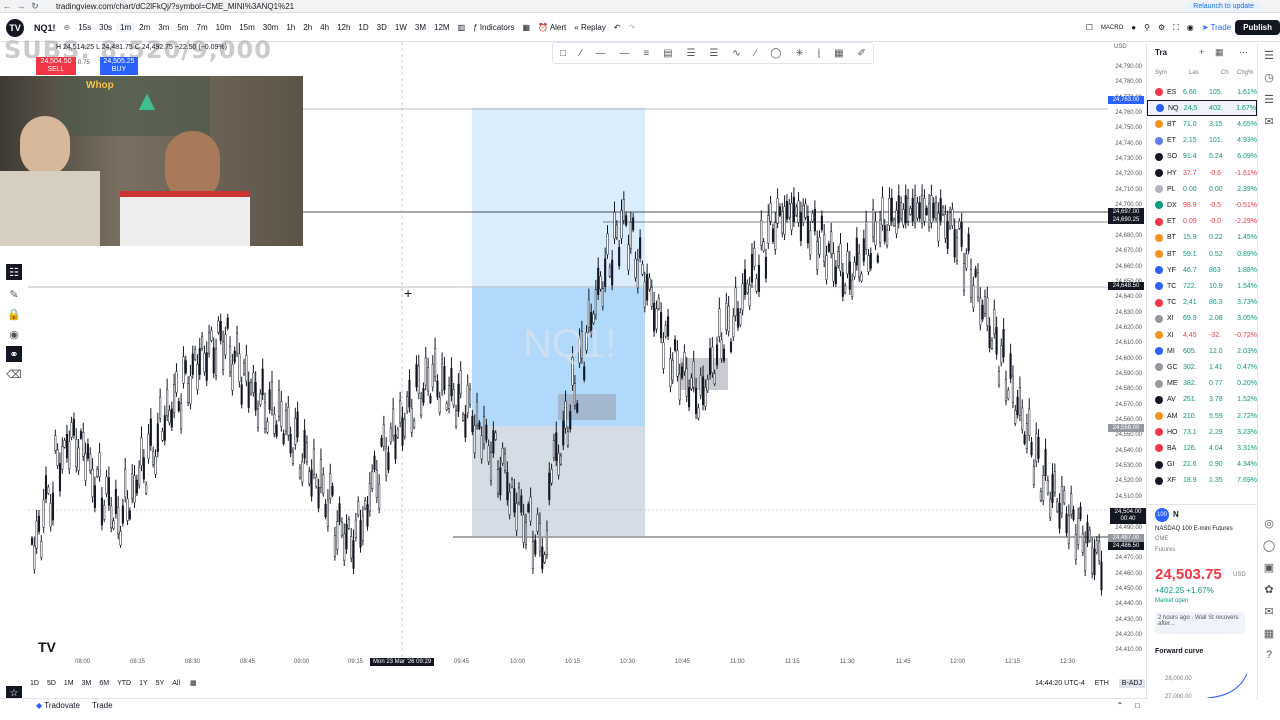 The image size is (1280, 720). I want to click on interval-2m: 2m, so click(144, 27).